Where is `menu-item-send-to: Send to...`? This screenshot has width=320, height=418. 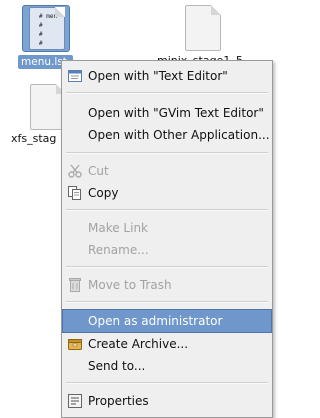
menu-item-send-to: Send to... is located at coordinates (167, 366).